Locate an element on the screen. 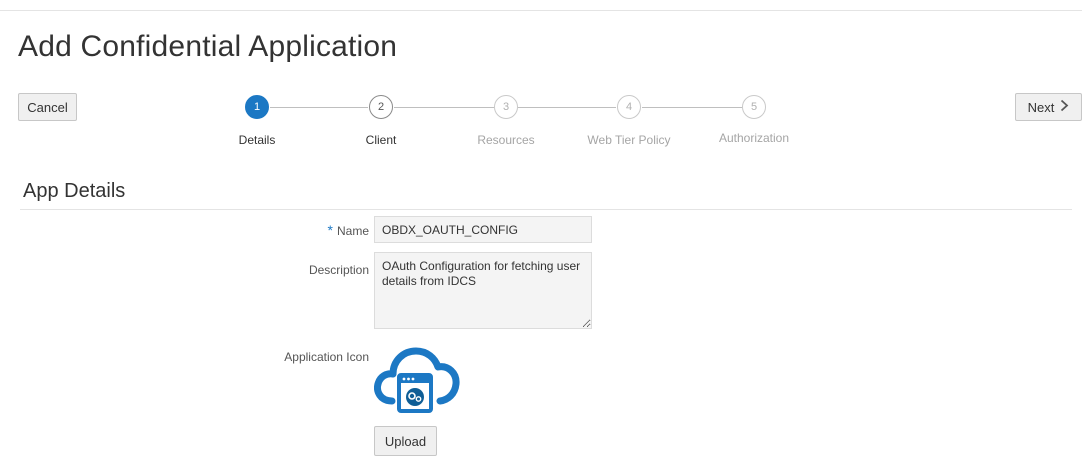  step-2-number: 2 is located at coordinates (381, 107).